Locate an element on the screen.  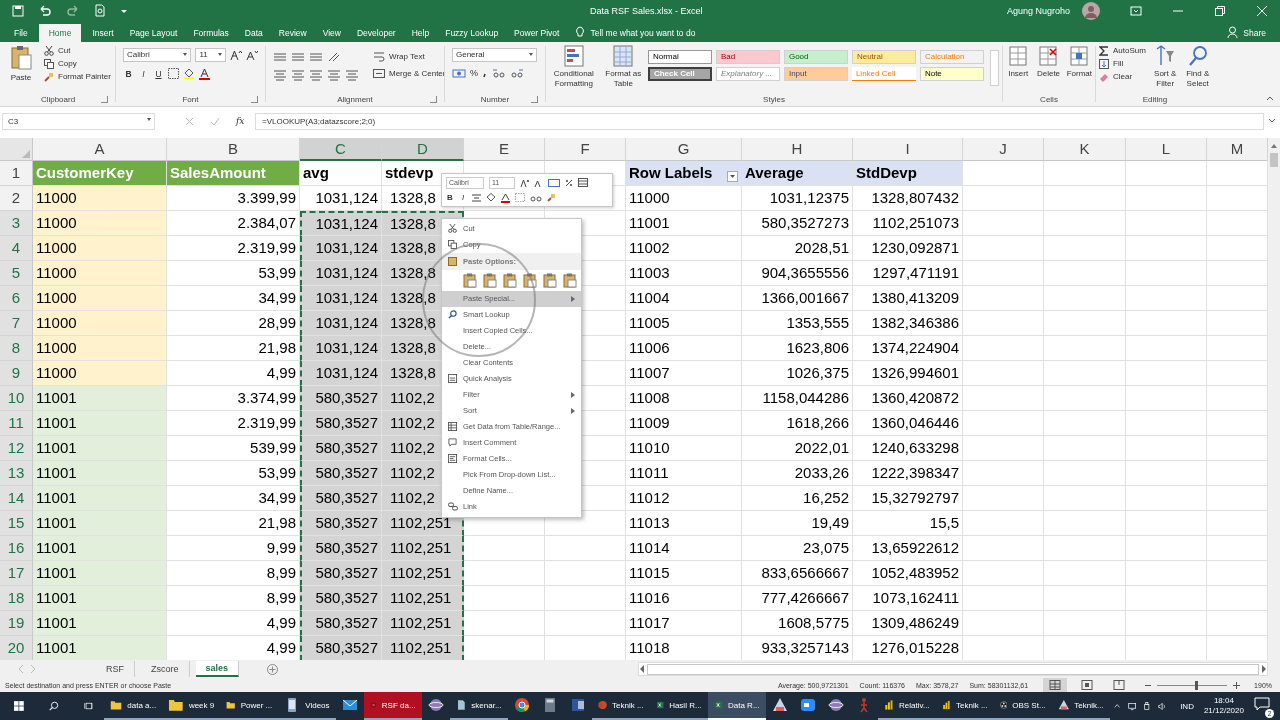
scroll-thumb is located at coordinates (1274, 159).